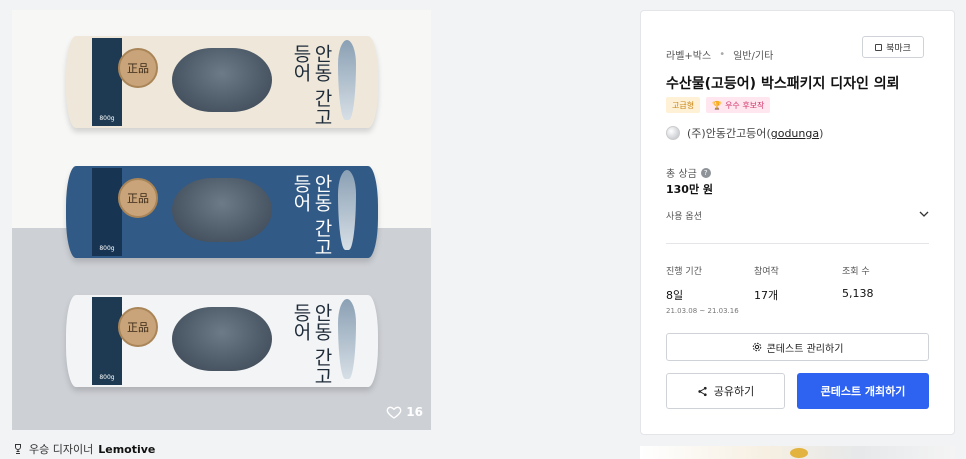  I want to click on company-avatar, so click(673, 133).